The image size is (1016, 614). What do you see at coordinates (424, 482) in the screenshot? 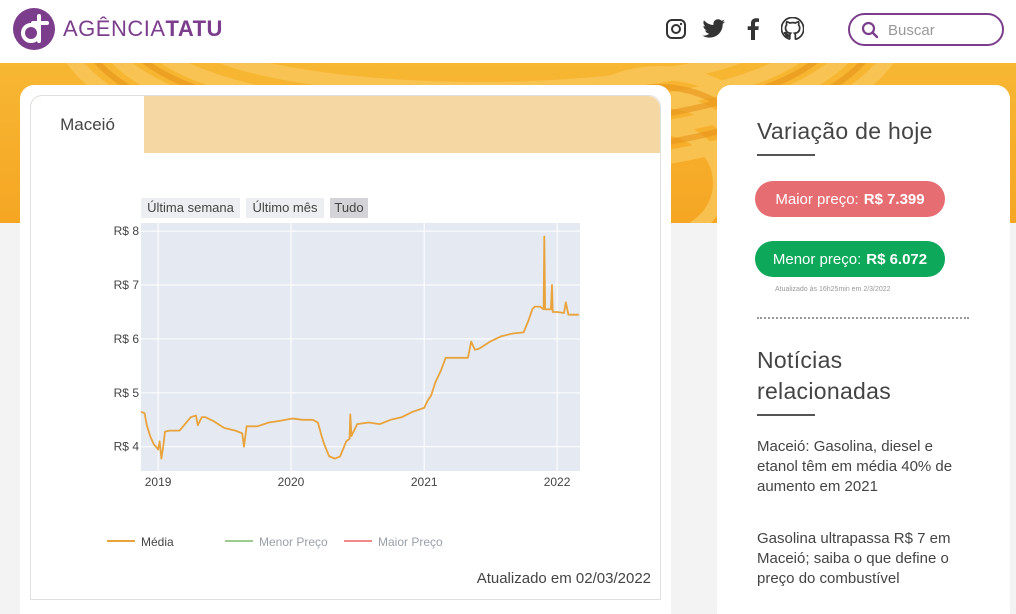
I see `x-tick-label: 2021` at bounding box center [424, 482].